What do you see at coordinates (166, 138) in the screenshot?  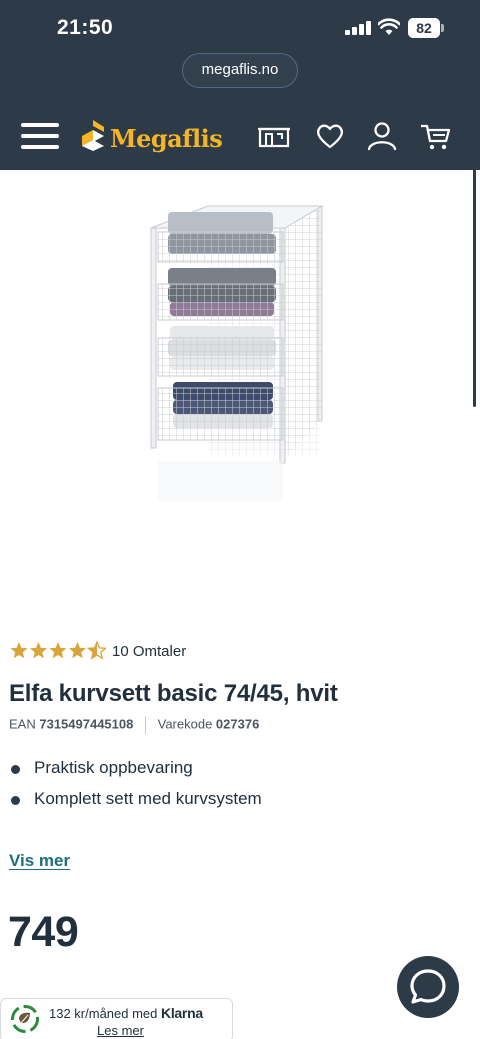 I see `logo-text: Megaflis` at bounding box center [166, 138].